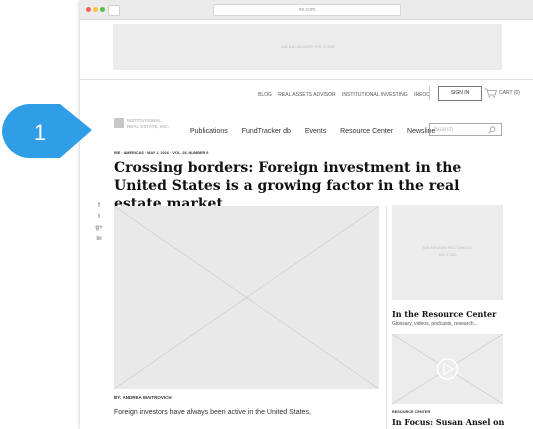  What do you see at coordinates (88, 9) in the screenshot?
I see `close-window-button` at bounding box center [88, 9].